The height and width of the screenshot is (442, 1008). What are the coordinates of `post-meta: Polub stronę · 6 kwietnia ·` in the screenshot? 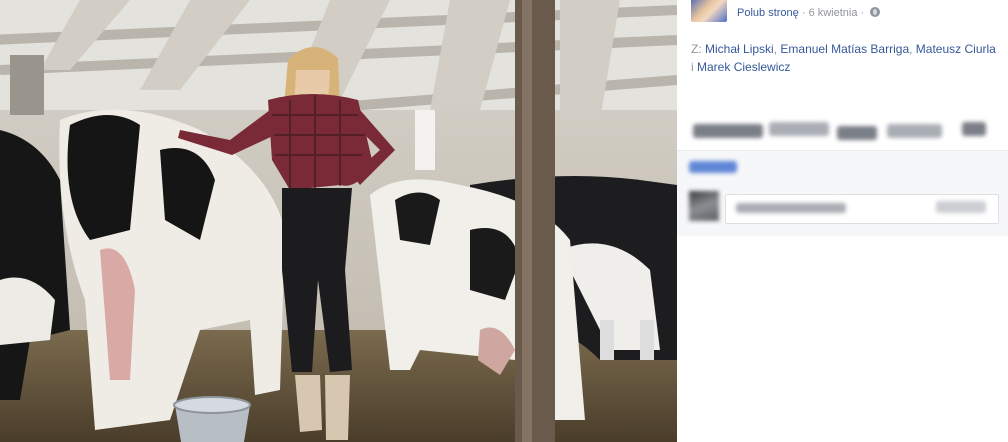 It's located at (809, 13).